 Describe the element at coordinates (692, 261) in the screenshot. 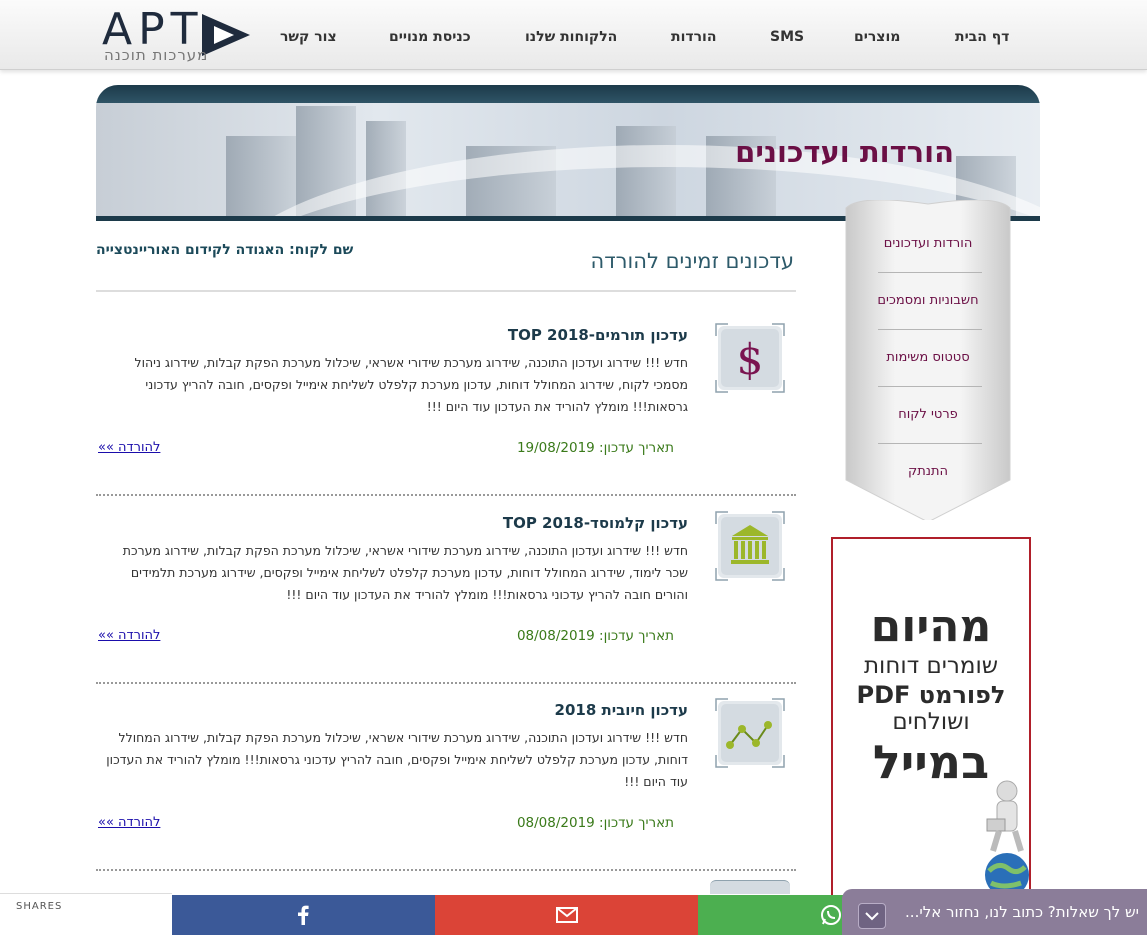

I see `section-heading: עדכונים זמינים להורדה` at that location.